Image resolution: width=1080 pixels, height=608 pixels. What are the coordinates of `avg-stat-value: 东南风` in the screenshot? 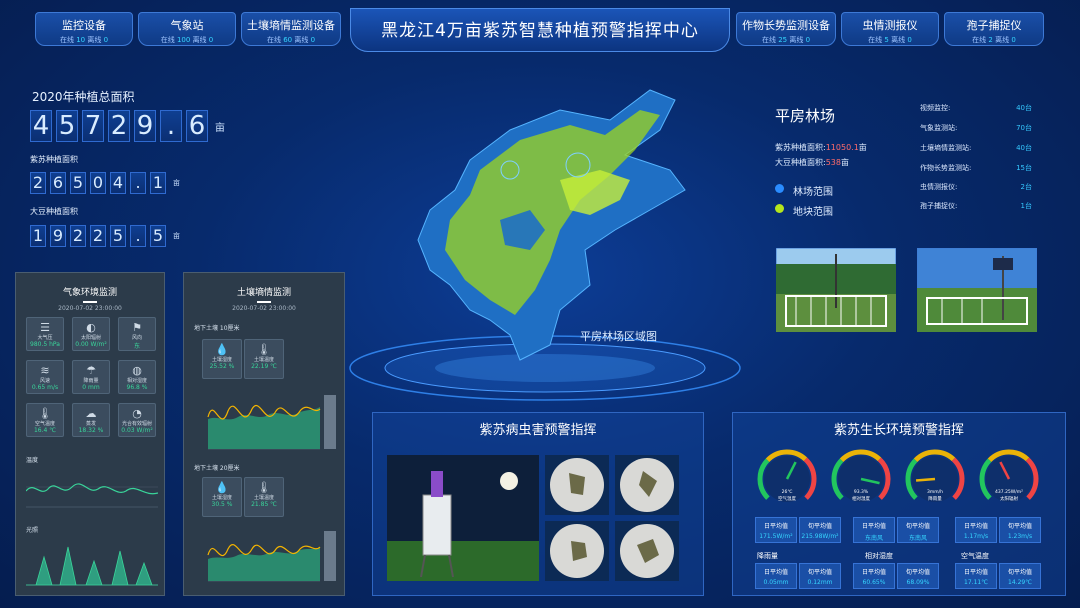 It's located at (917, 538).